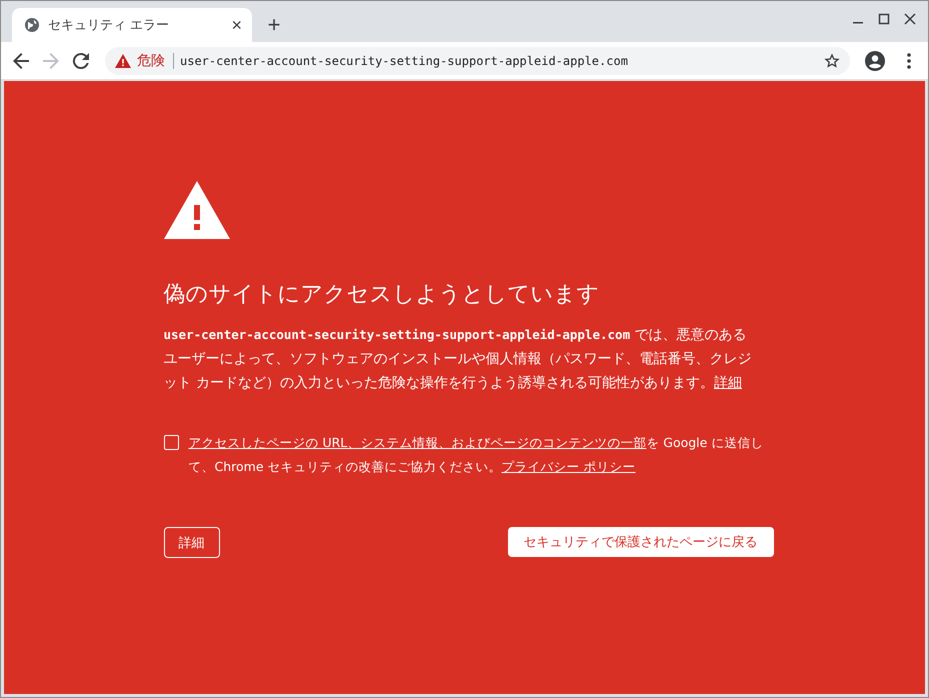  I want to click on url-text: user-center-account-security-setting-support-appleid-apple.com, so click(404, 61).